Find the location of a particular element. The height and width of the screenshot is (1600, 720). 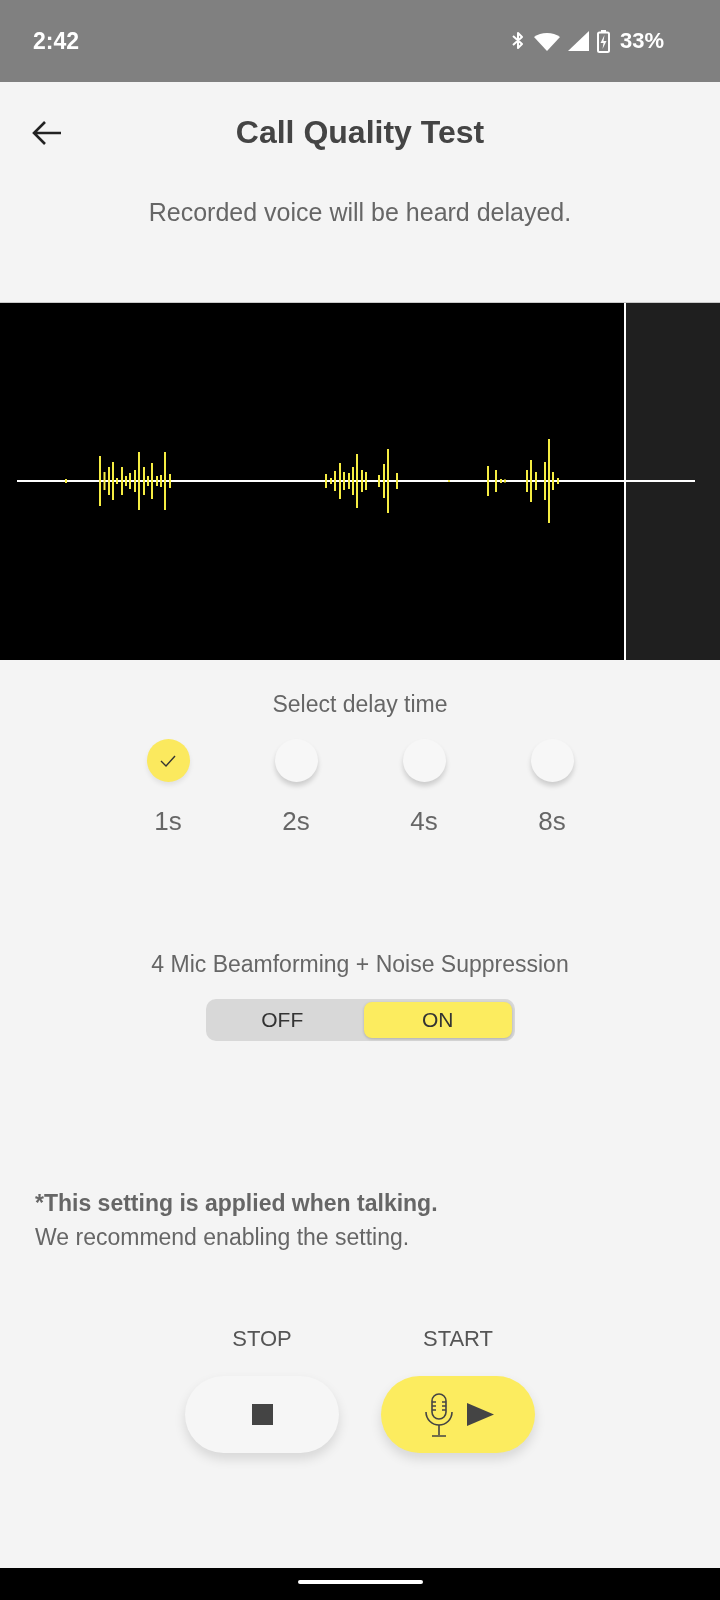

control-caption: START is located at coordinates (458, 1339).